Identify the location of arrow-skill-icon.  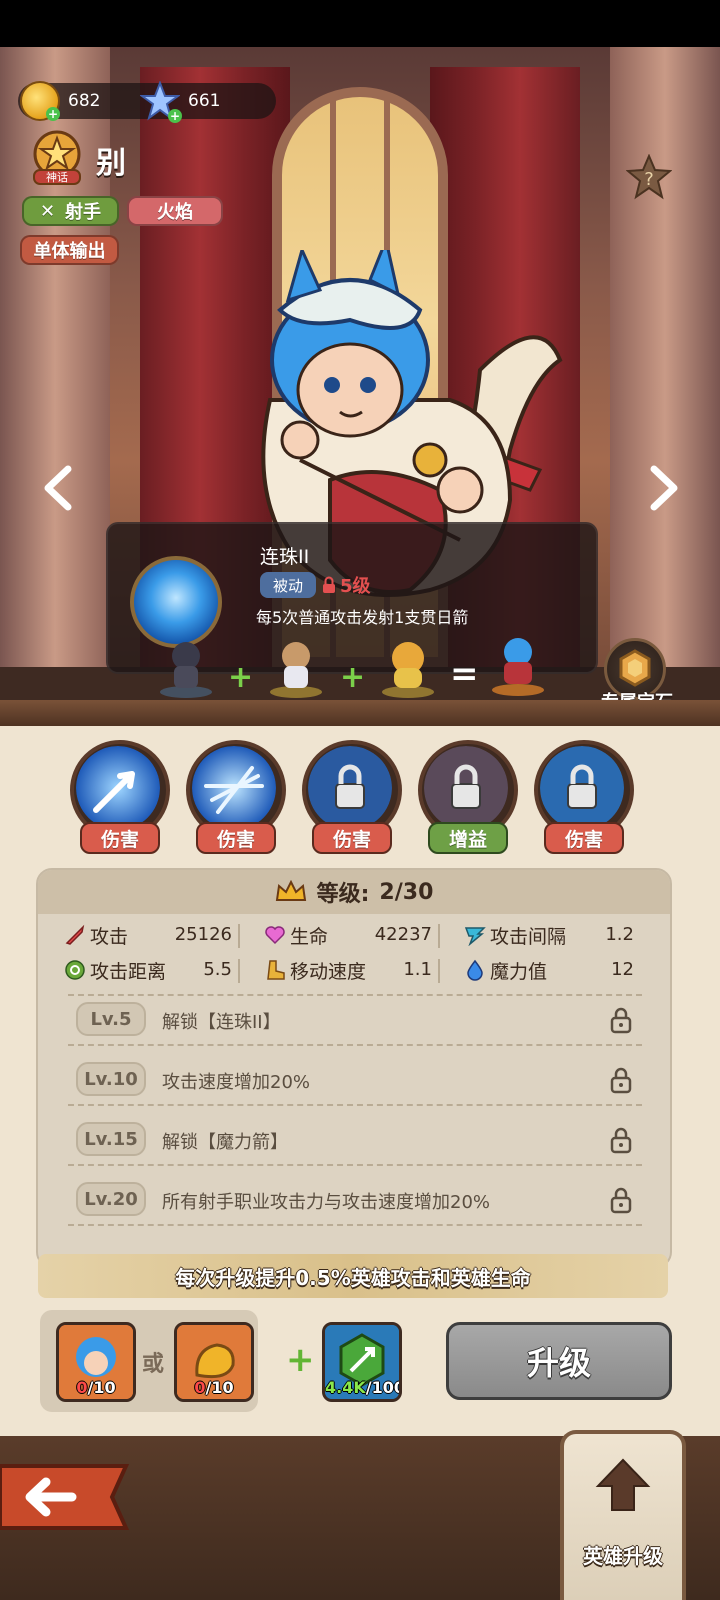
(118, 788).